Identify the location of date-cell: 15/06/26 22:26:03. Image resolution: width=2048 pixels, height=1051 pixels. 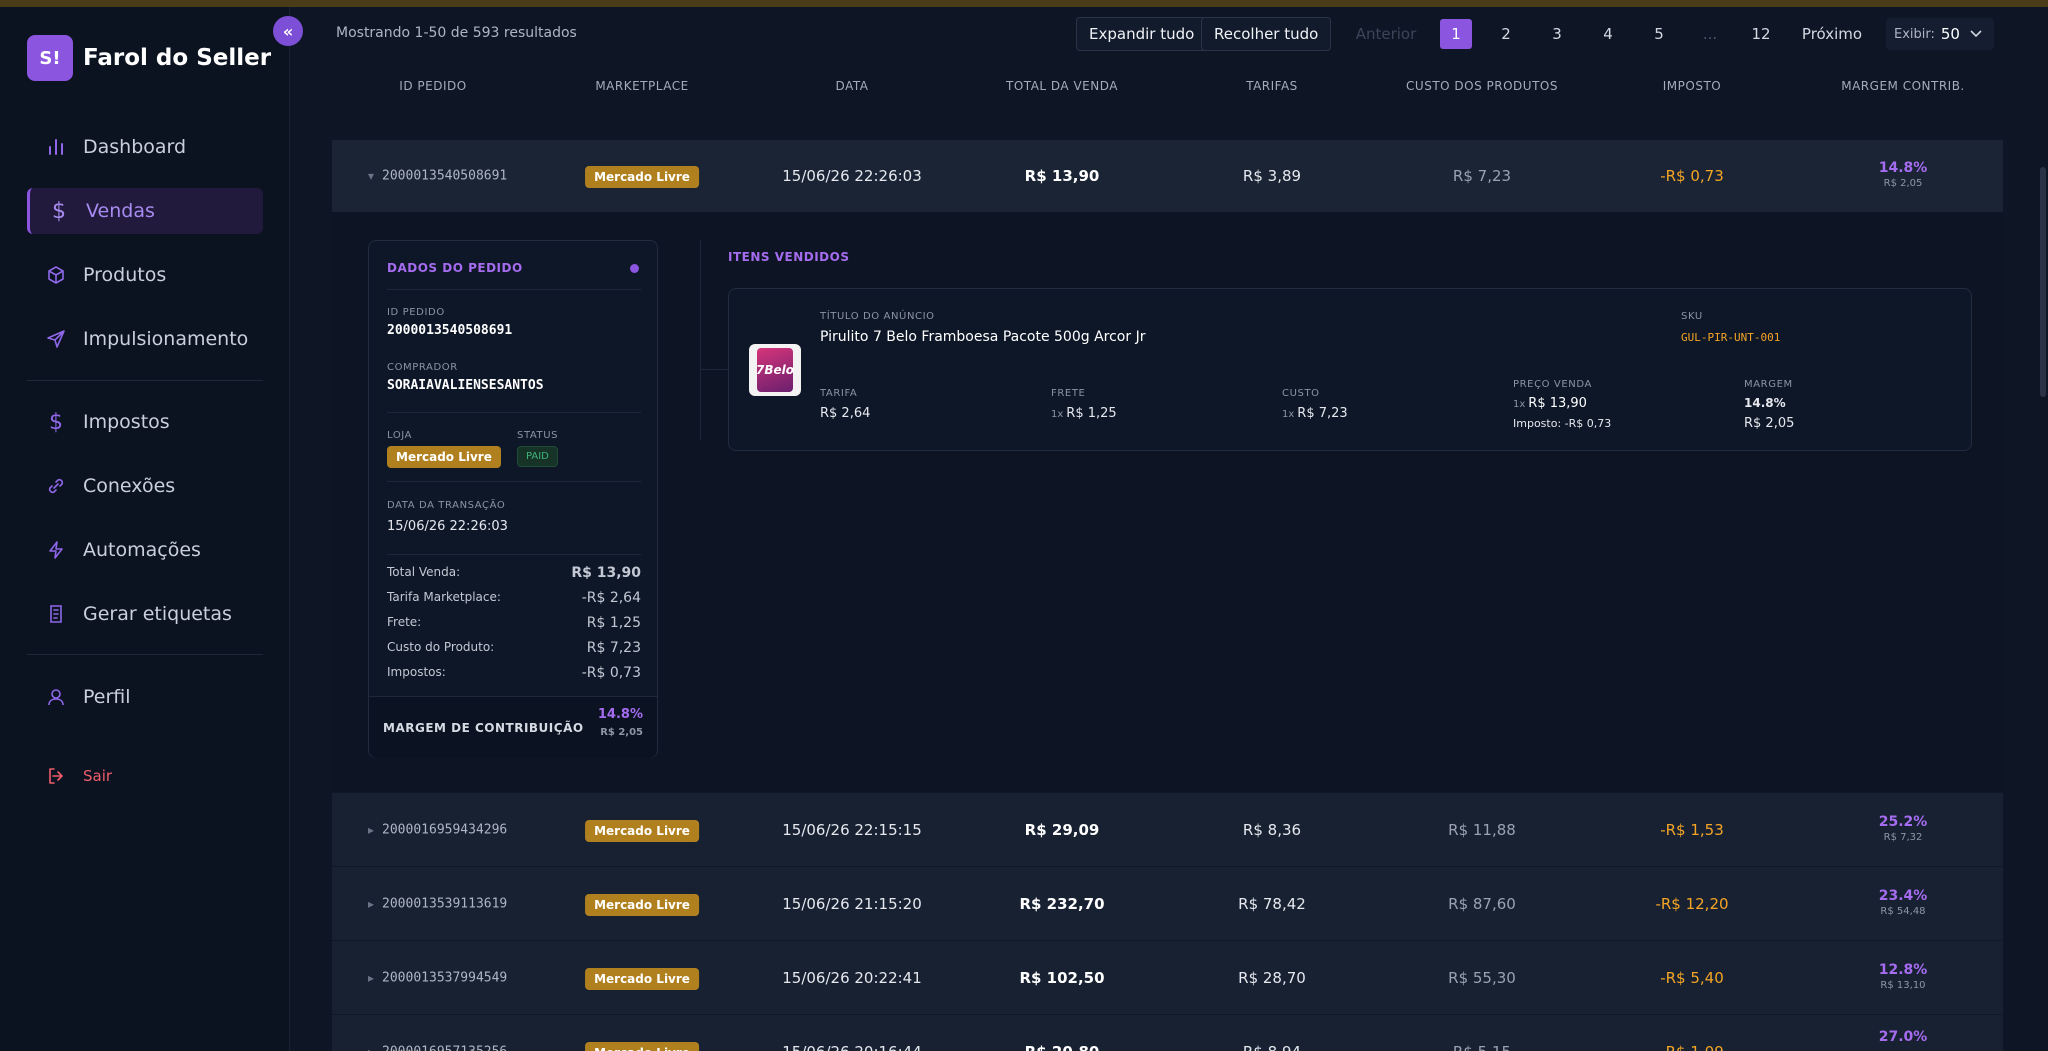
(852, 176).